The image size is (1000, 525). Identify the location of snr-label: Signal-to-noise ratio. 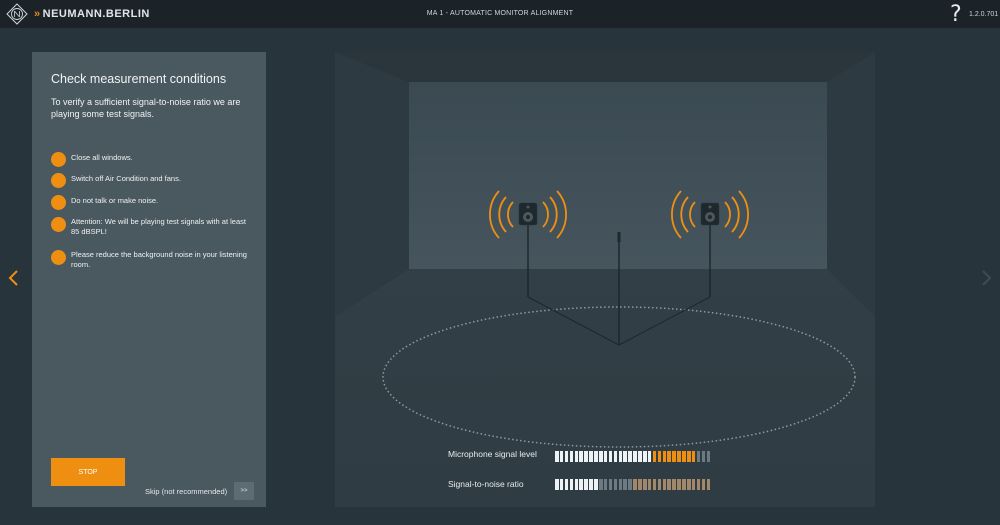
(486, 484).